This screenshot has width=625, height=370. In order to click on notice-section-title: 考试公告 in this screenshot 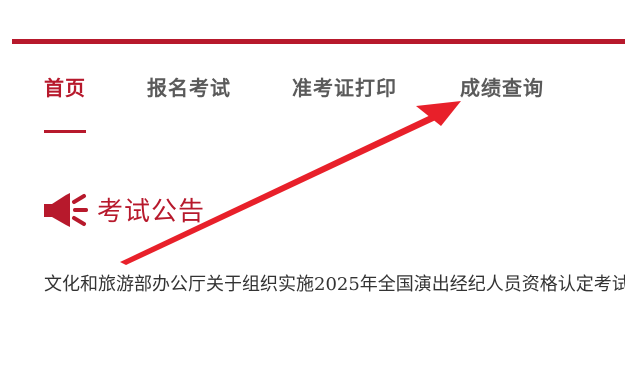, I will do `click(151, 212)`.